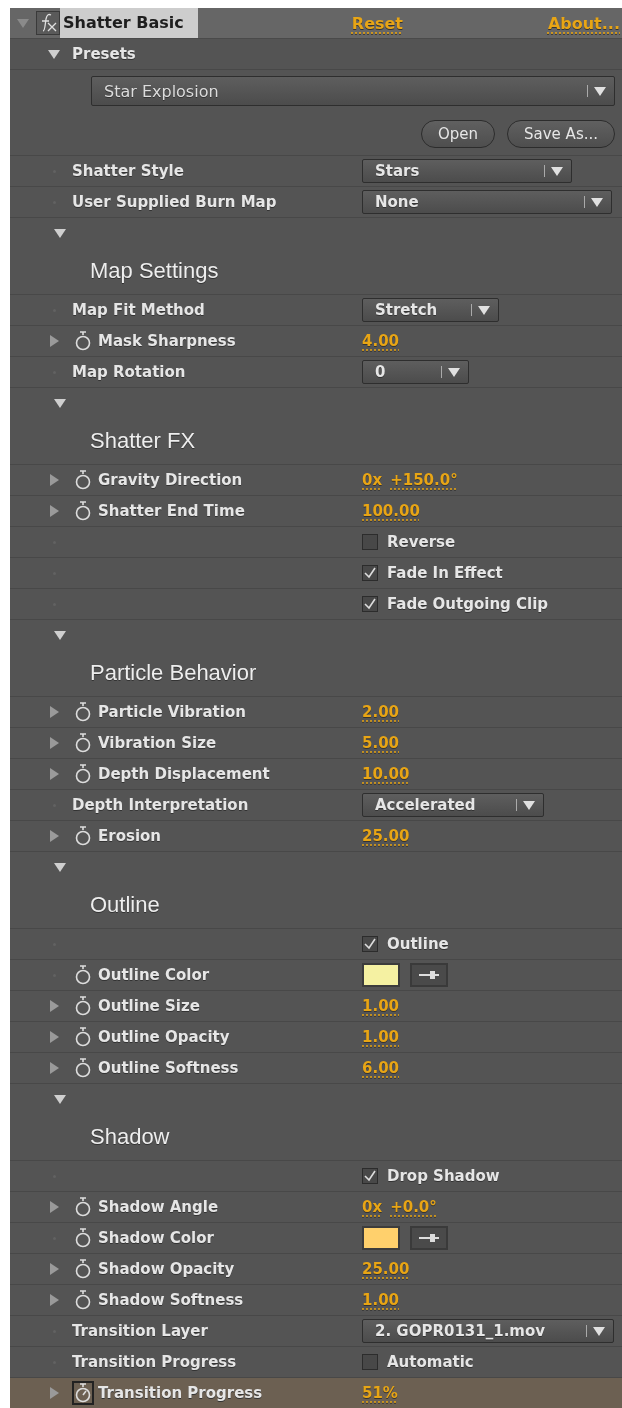 Image resolution: width=622 pixels, height=1408 pixels. What do you see at coordinates (488, 1331) in the screenshot?
I see `dropdown: 2. GOPR0131_1.mov` at bounding box center [488, 1331].